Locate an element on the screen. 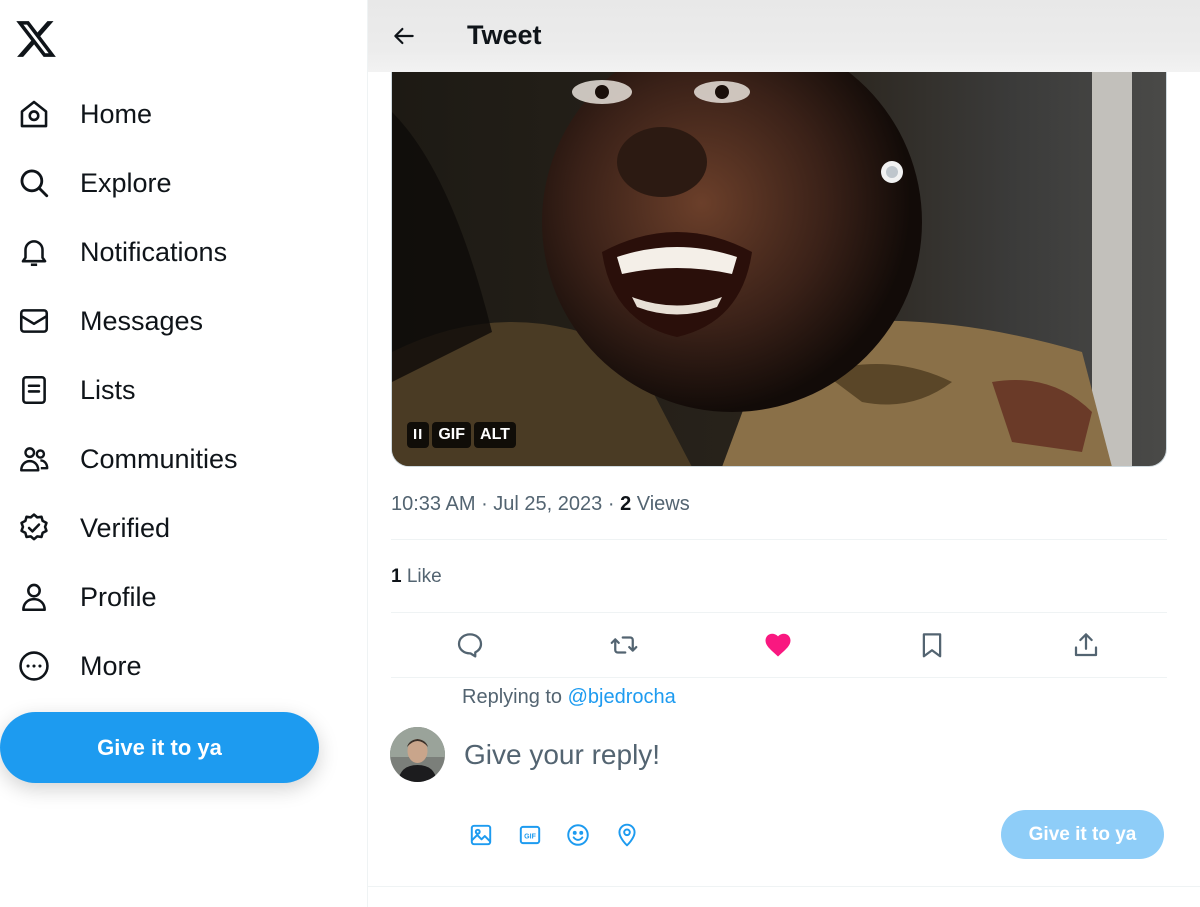 This screenshot has height=907, width=1200. arrow-left-icon is located at coordinates (404, 36).